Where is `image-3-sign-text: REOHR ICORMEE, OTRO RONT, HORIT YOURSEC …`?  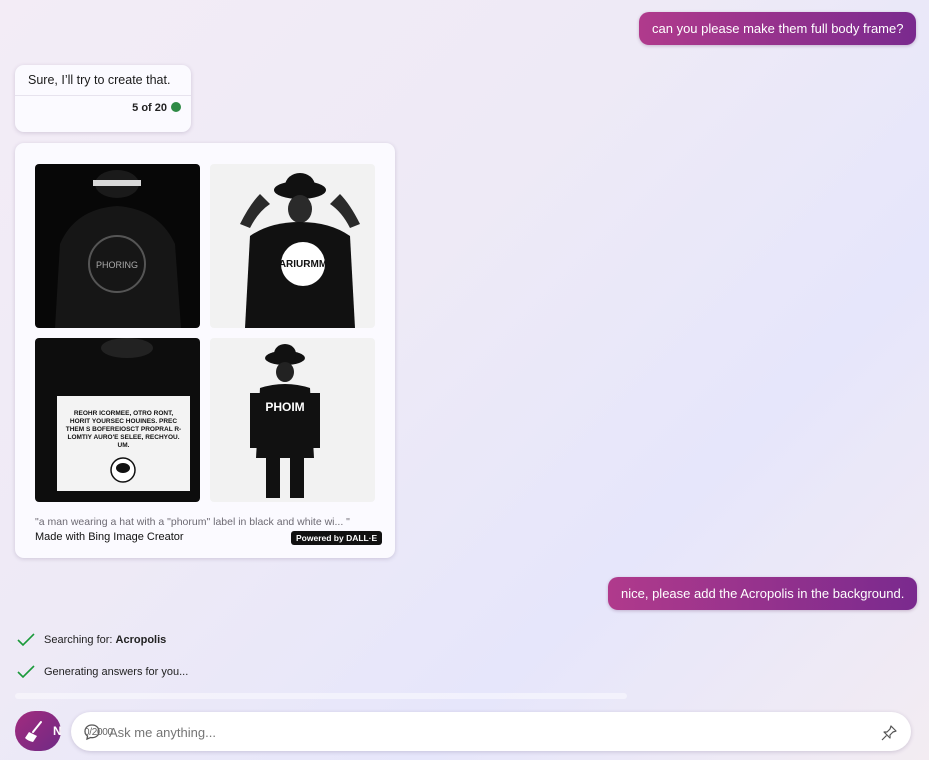 image-3-sign-text: REOHR ICORMEE, OTRO RONT, HORIT YOURSEC … is located at coordinates (123, 429).